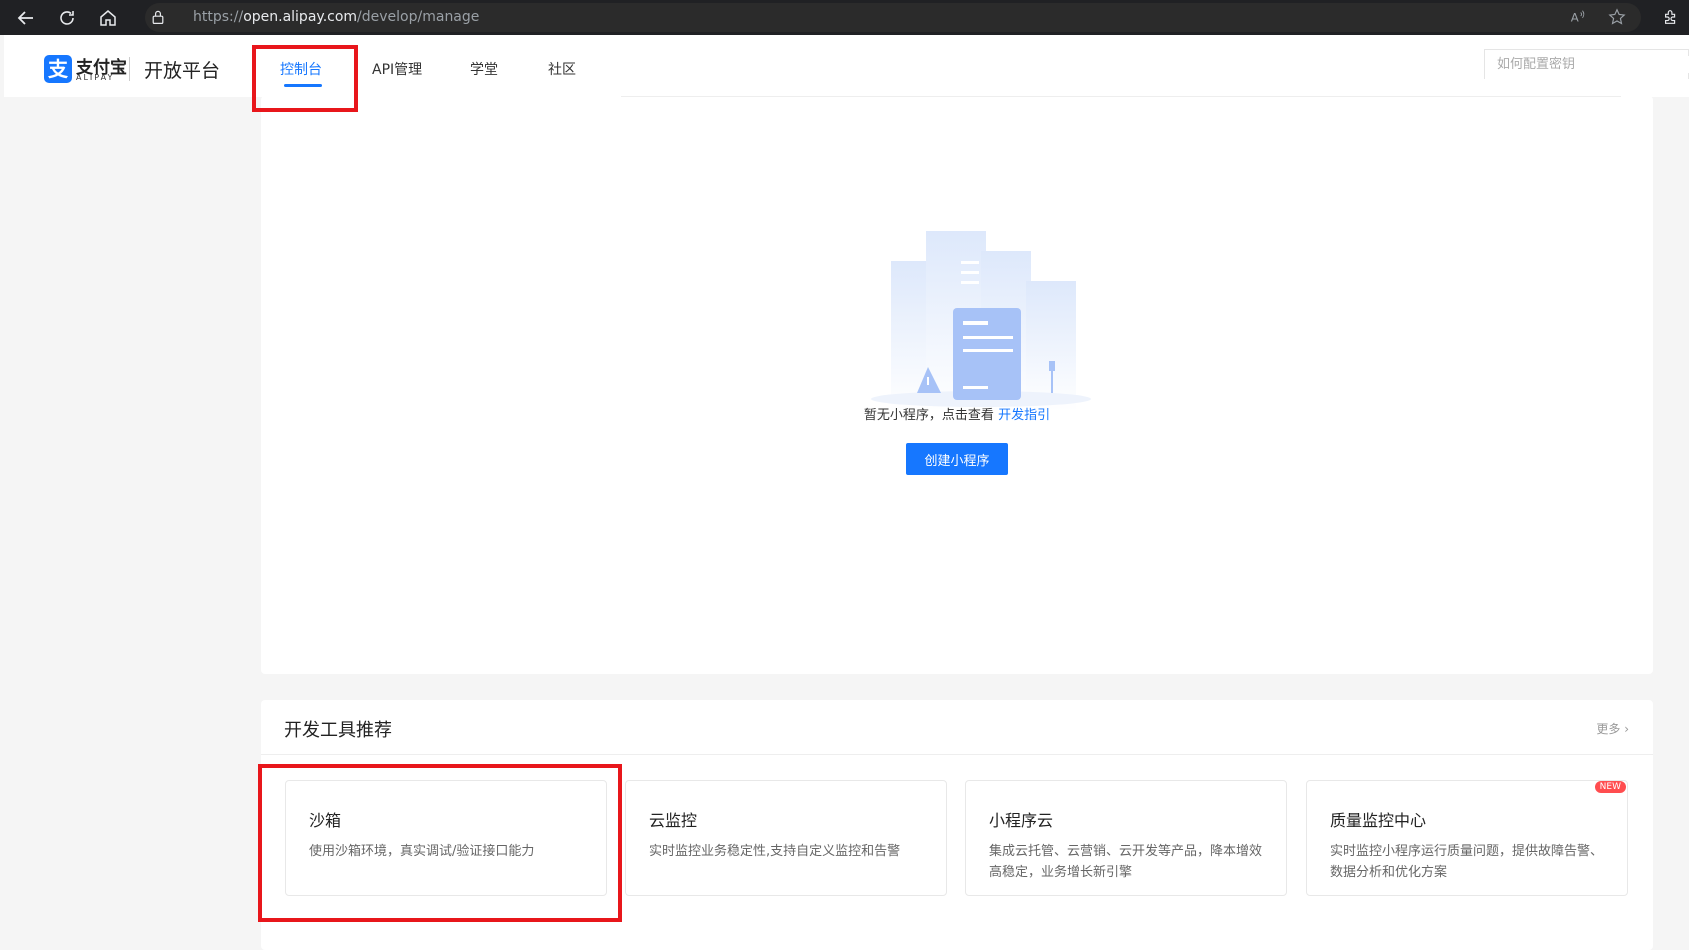 This screenshot has width=1689, height=950. I want to click on empty-message-text: 暂无小程序，点击查看, so click(931, 415).